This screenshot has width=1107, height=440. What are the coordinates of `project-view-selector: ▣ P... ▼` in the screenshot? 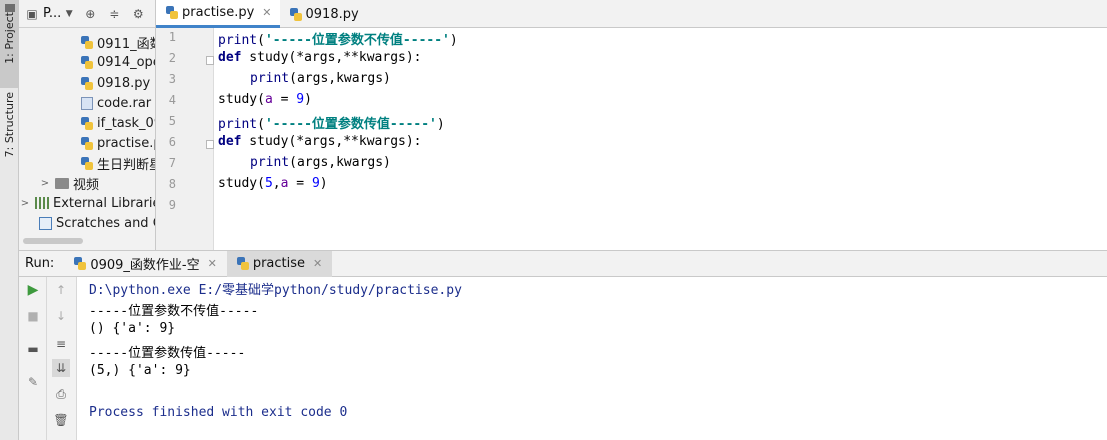 It's located at (49, 13).